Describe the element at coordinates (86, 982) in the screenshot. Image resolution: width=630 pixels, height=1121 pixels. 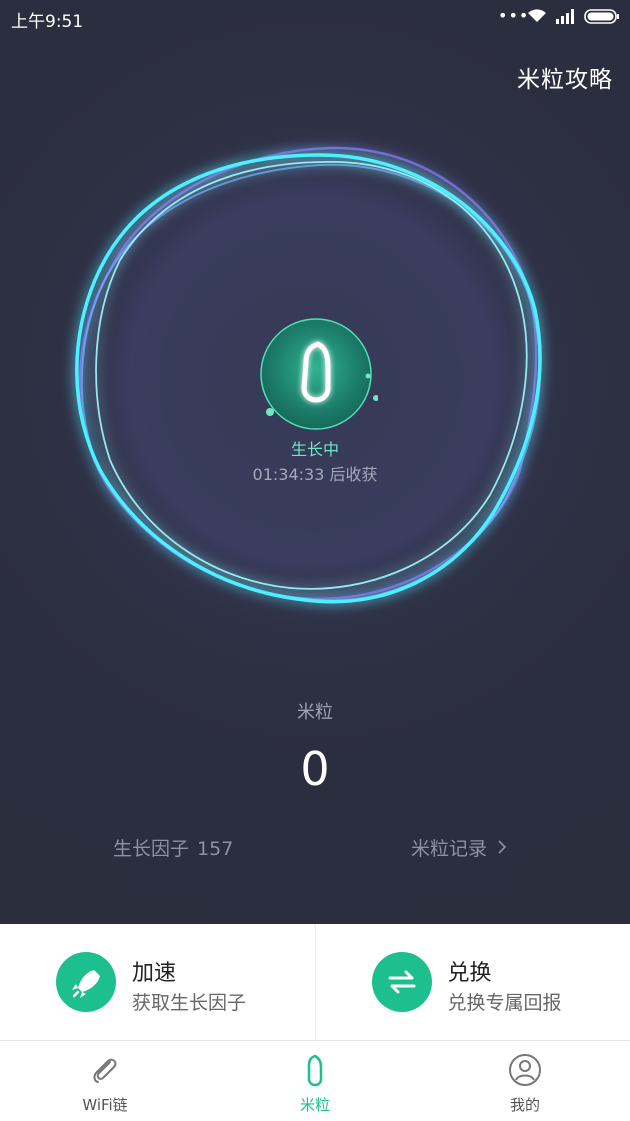
I see `rocket-icon` at that location.